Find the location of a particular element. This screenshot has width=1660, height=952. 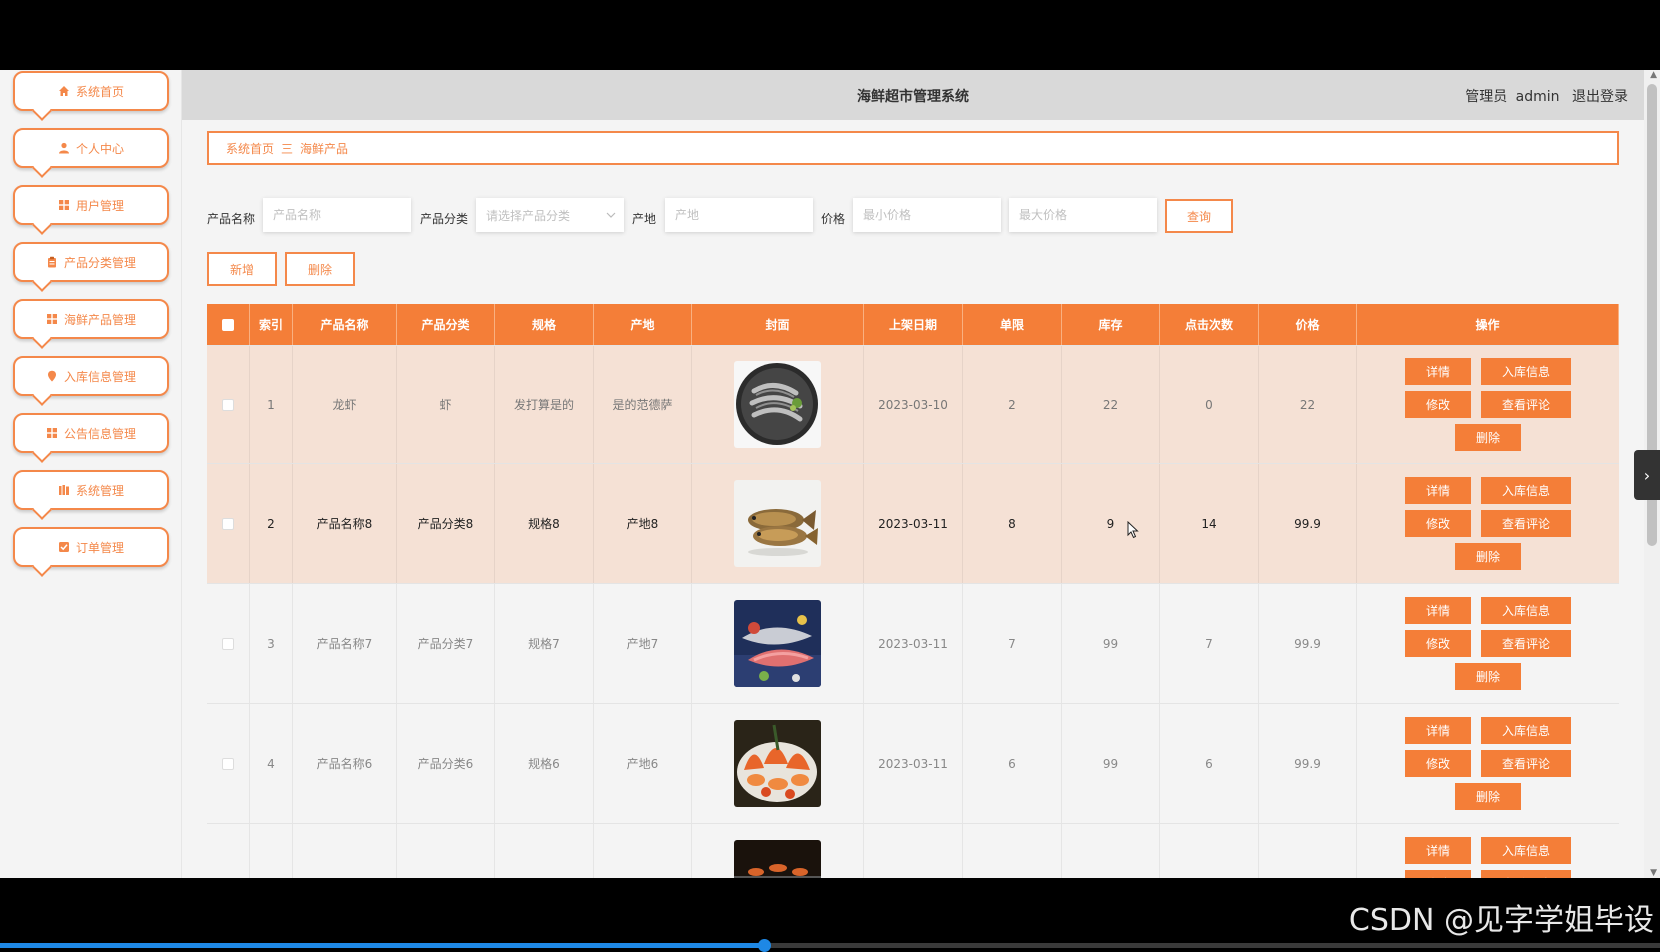

sidebar-item-category: 产品分类管理 is located at coordinates (91, 262).